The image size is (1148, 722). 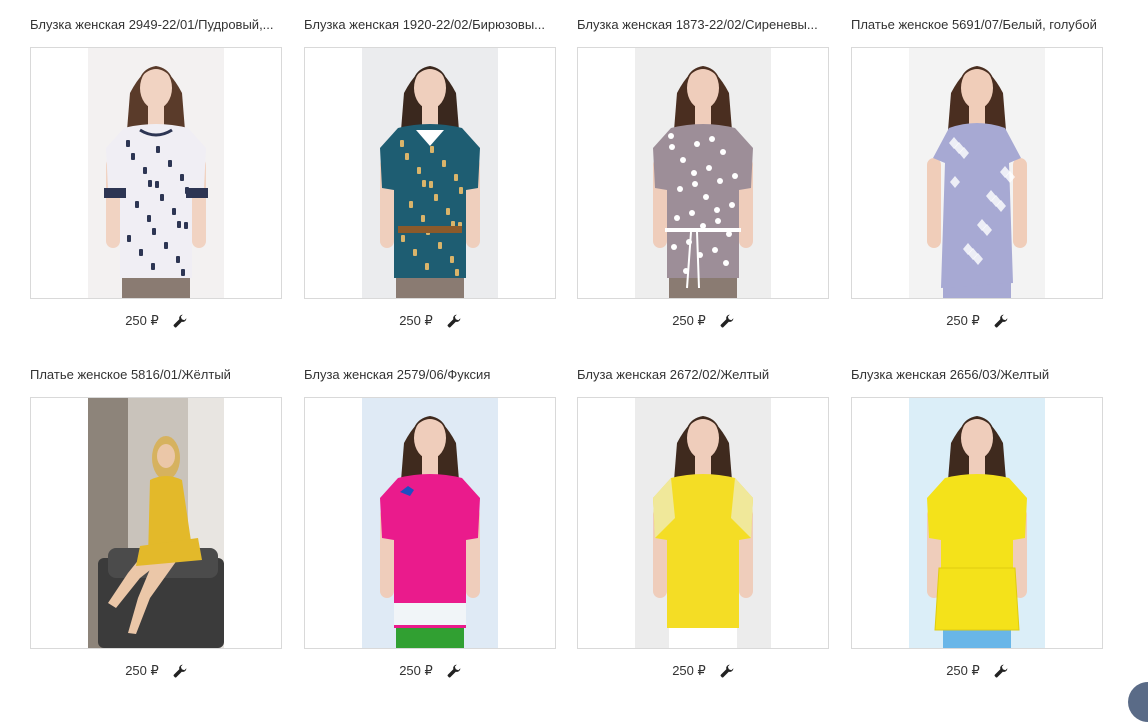 I want to click on product-title-link: Платье женское 5691/07/Белый, голубой, so click(x=977, y=25).